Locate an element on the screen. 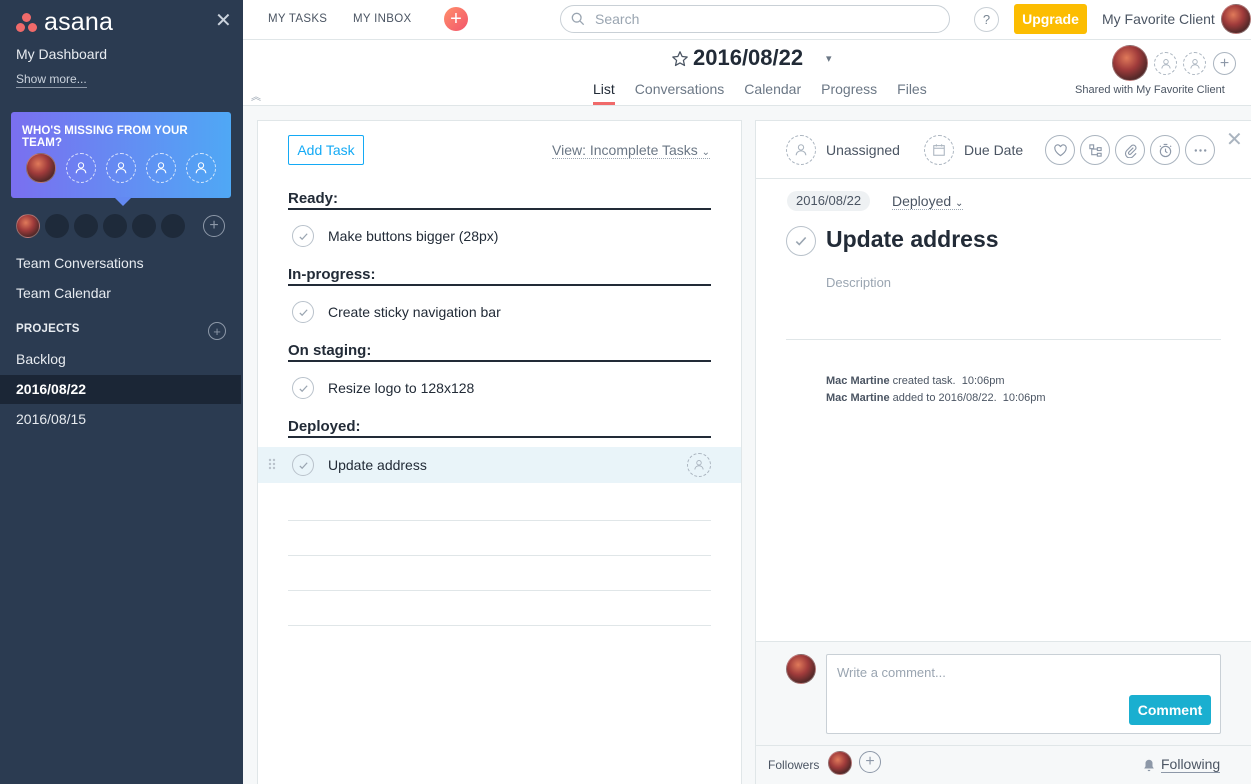 Image resolution: width=1251 pixels, height=784 pixels. task-name: Update address is located at coordinates (377, 465).